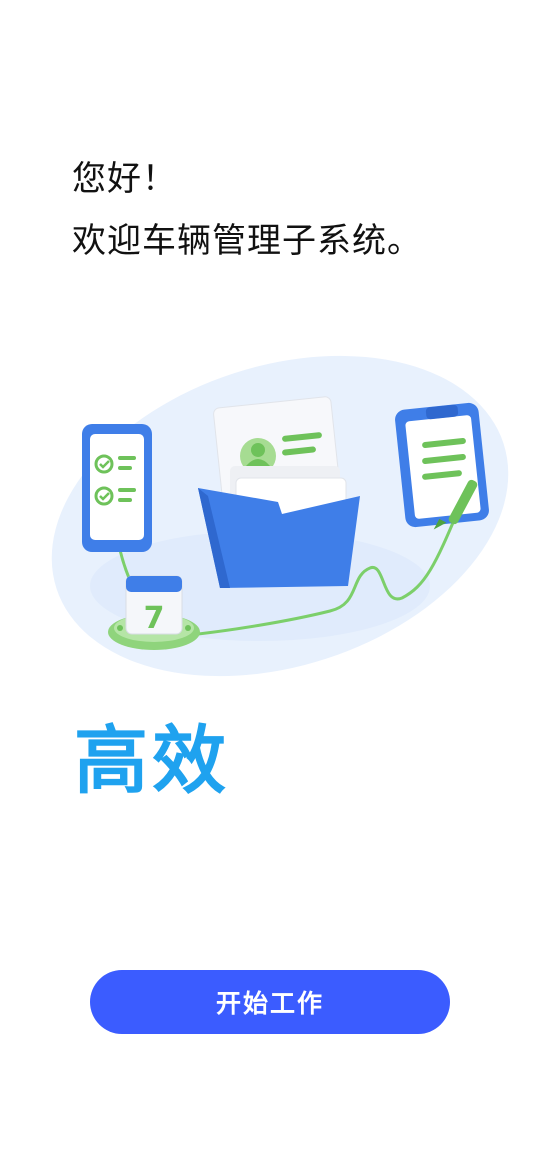  I want to click on welcome-message: 欢迎车辆管理子系统。, so click(247, 241).